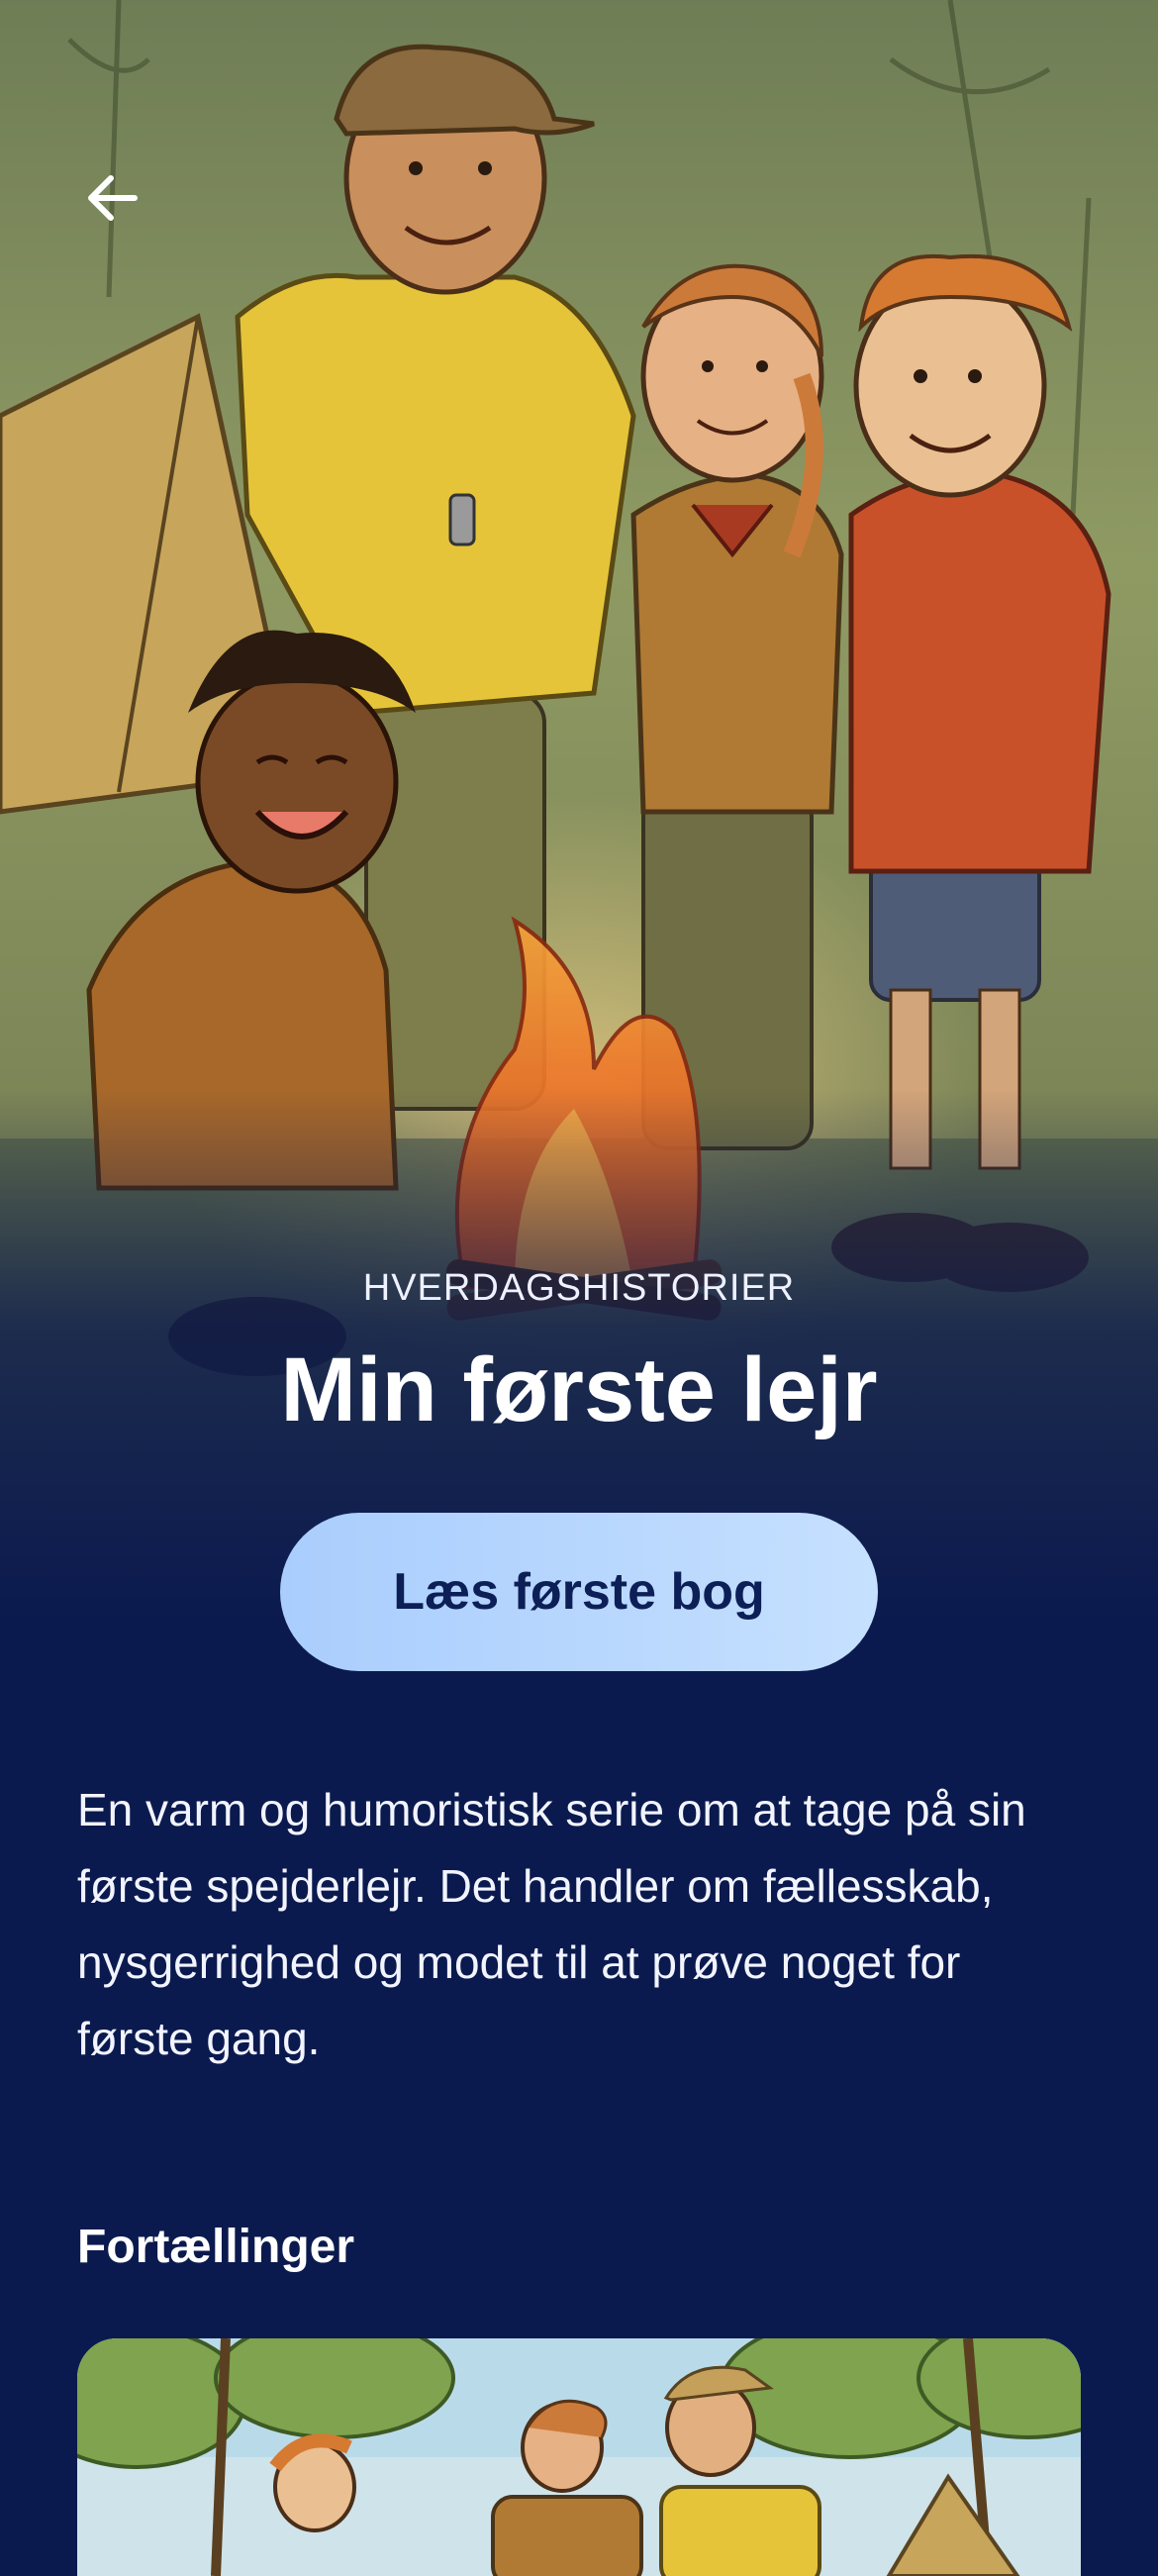  What do you see at coordinates (579, 1592) in the screenshot?
I see `read-first-book-button: Læs første bog` at bounding box center [579, 1592].